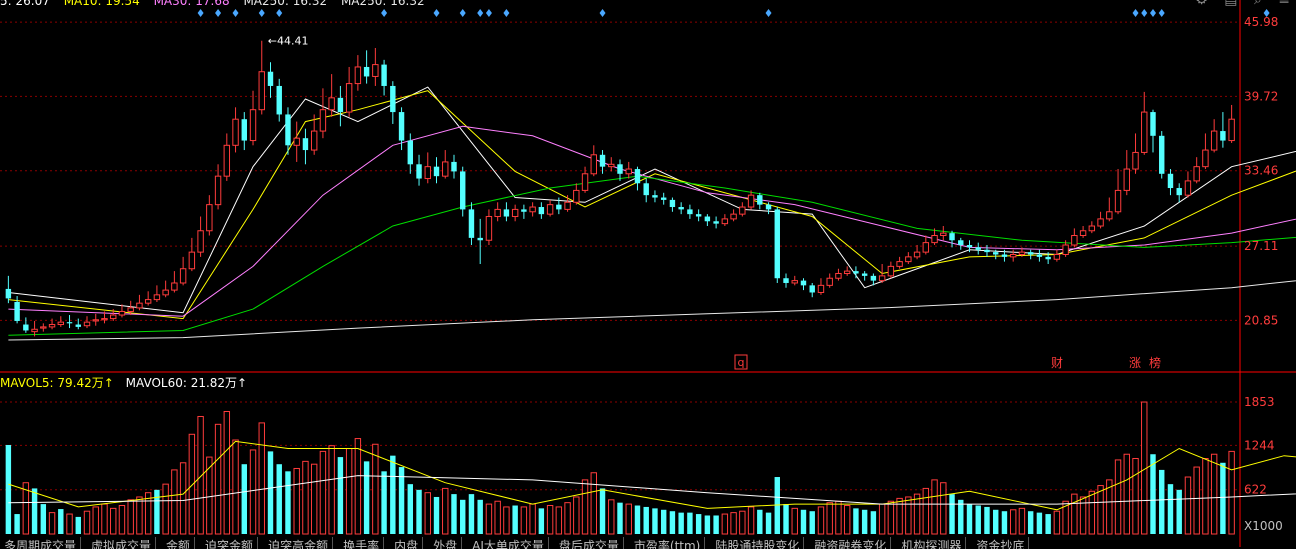 The width and height of the screenshot is (1296, 549). Describe the element at coordinates (446, 543) in the screenshot. I see `tab-indicator: 外盘` at that location.